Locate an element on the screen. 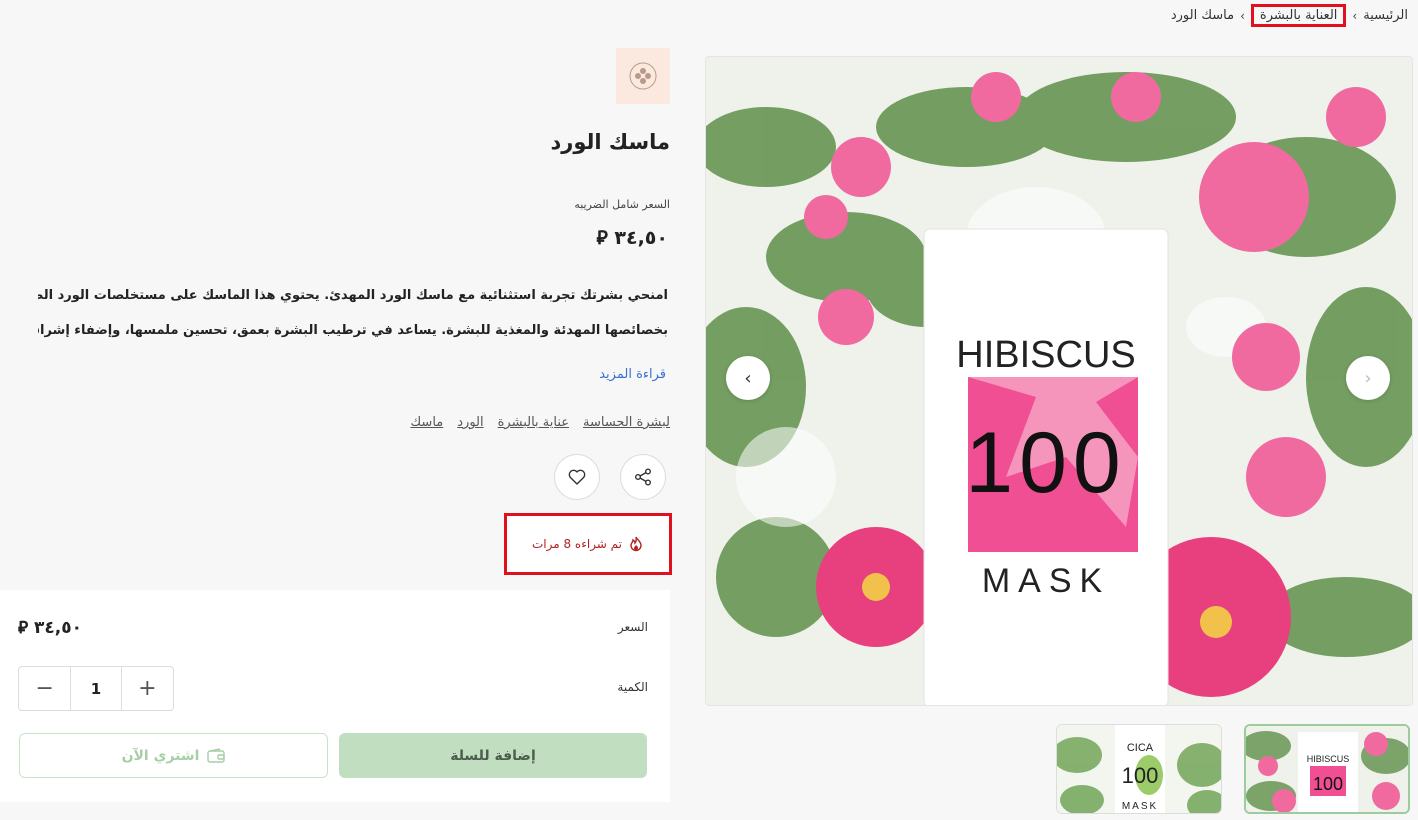 The image size is (1418, 820). breadcrumb-current: ماسك الورد is located at coordinates (1202, 15).